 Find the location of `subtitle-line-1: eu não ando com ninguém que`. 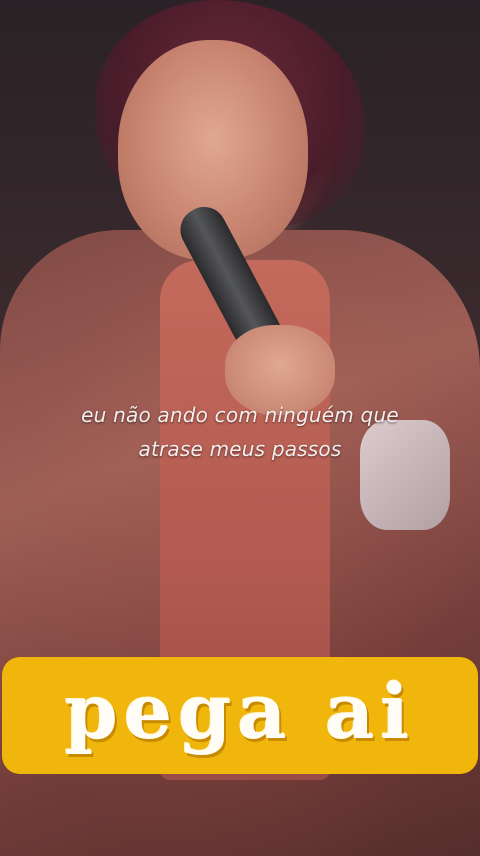

subtitle-line-1: eu não ando com ninguém que is located at coordinates (240, 415).